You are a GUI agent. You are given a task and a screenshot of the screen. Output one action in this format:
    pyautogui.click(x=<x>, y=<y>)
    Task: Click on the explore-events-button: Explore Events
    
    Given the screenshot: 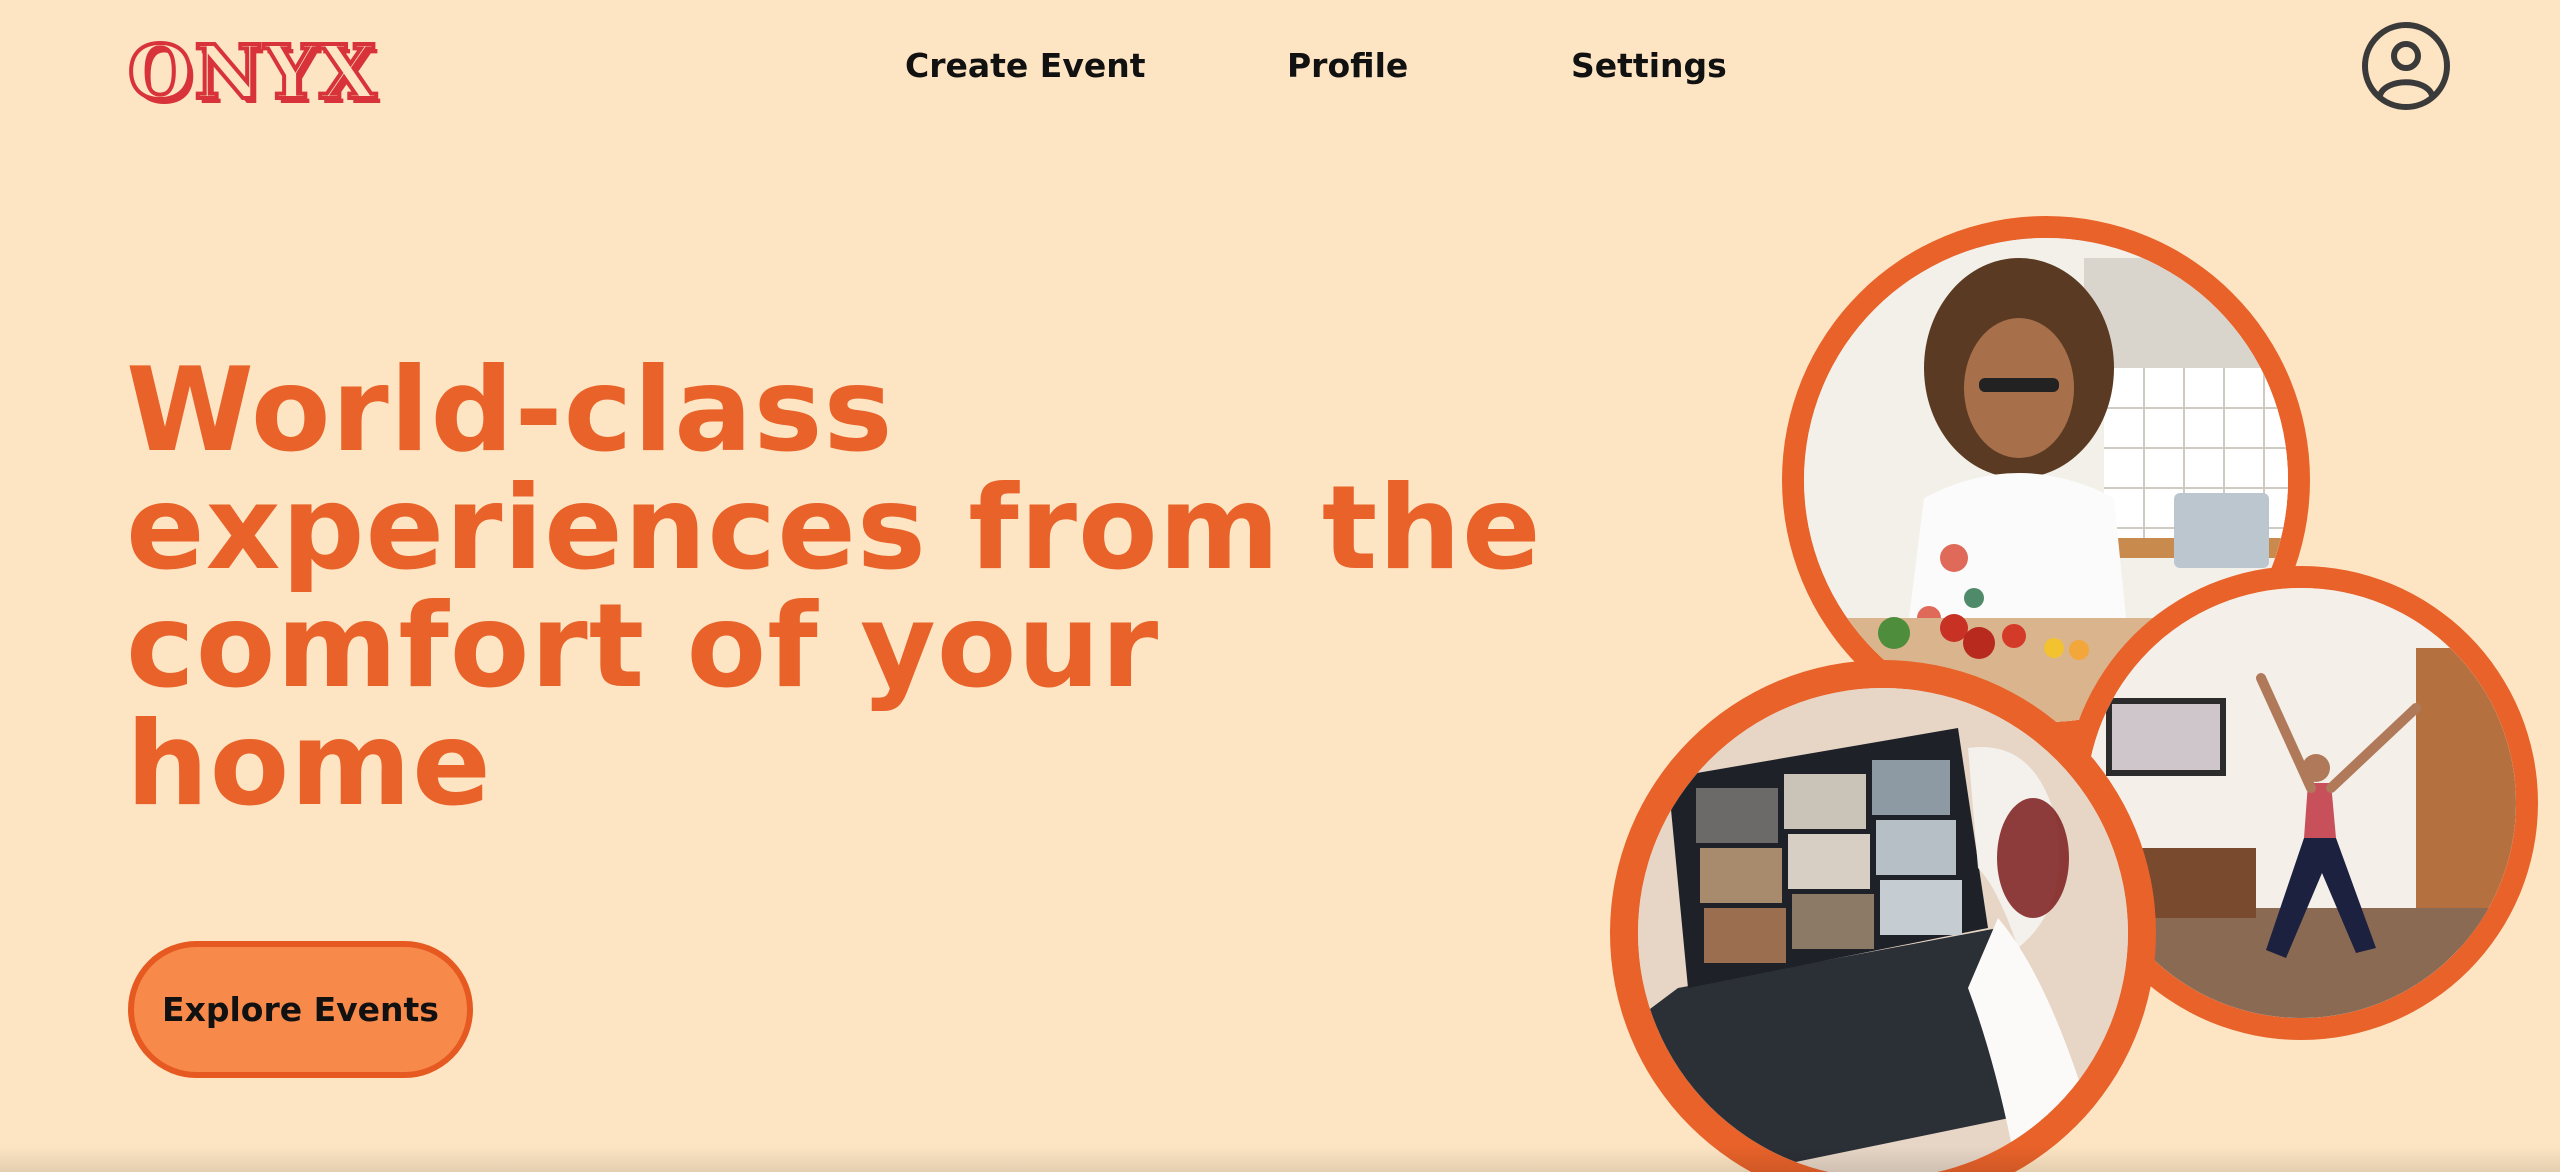 What is the action you would take?
    pyautogui.click(x=300, y=1009)
    